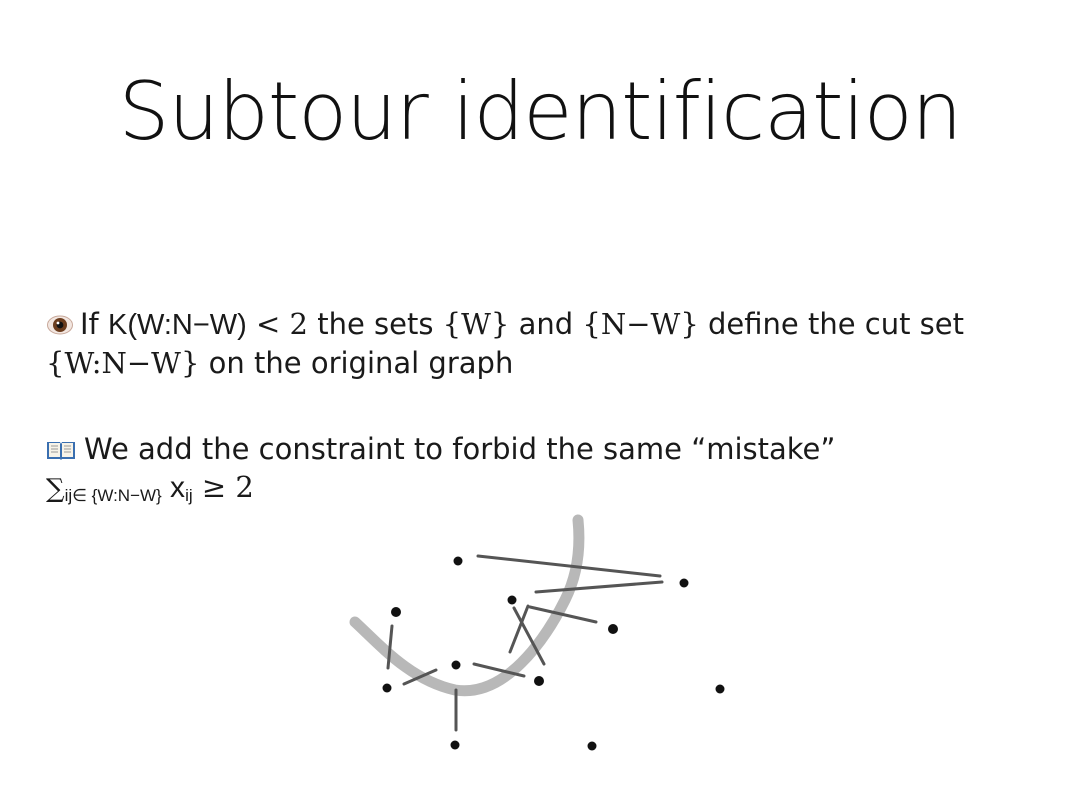  What do you see at coordinates (640, 324) in the screenshot?
I see `set-n-minus-w: {N−W}` at bounding box center [640, 324].